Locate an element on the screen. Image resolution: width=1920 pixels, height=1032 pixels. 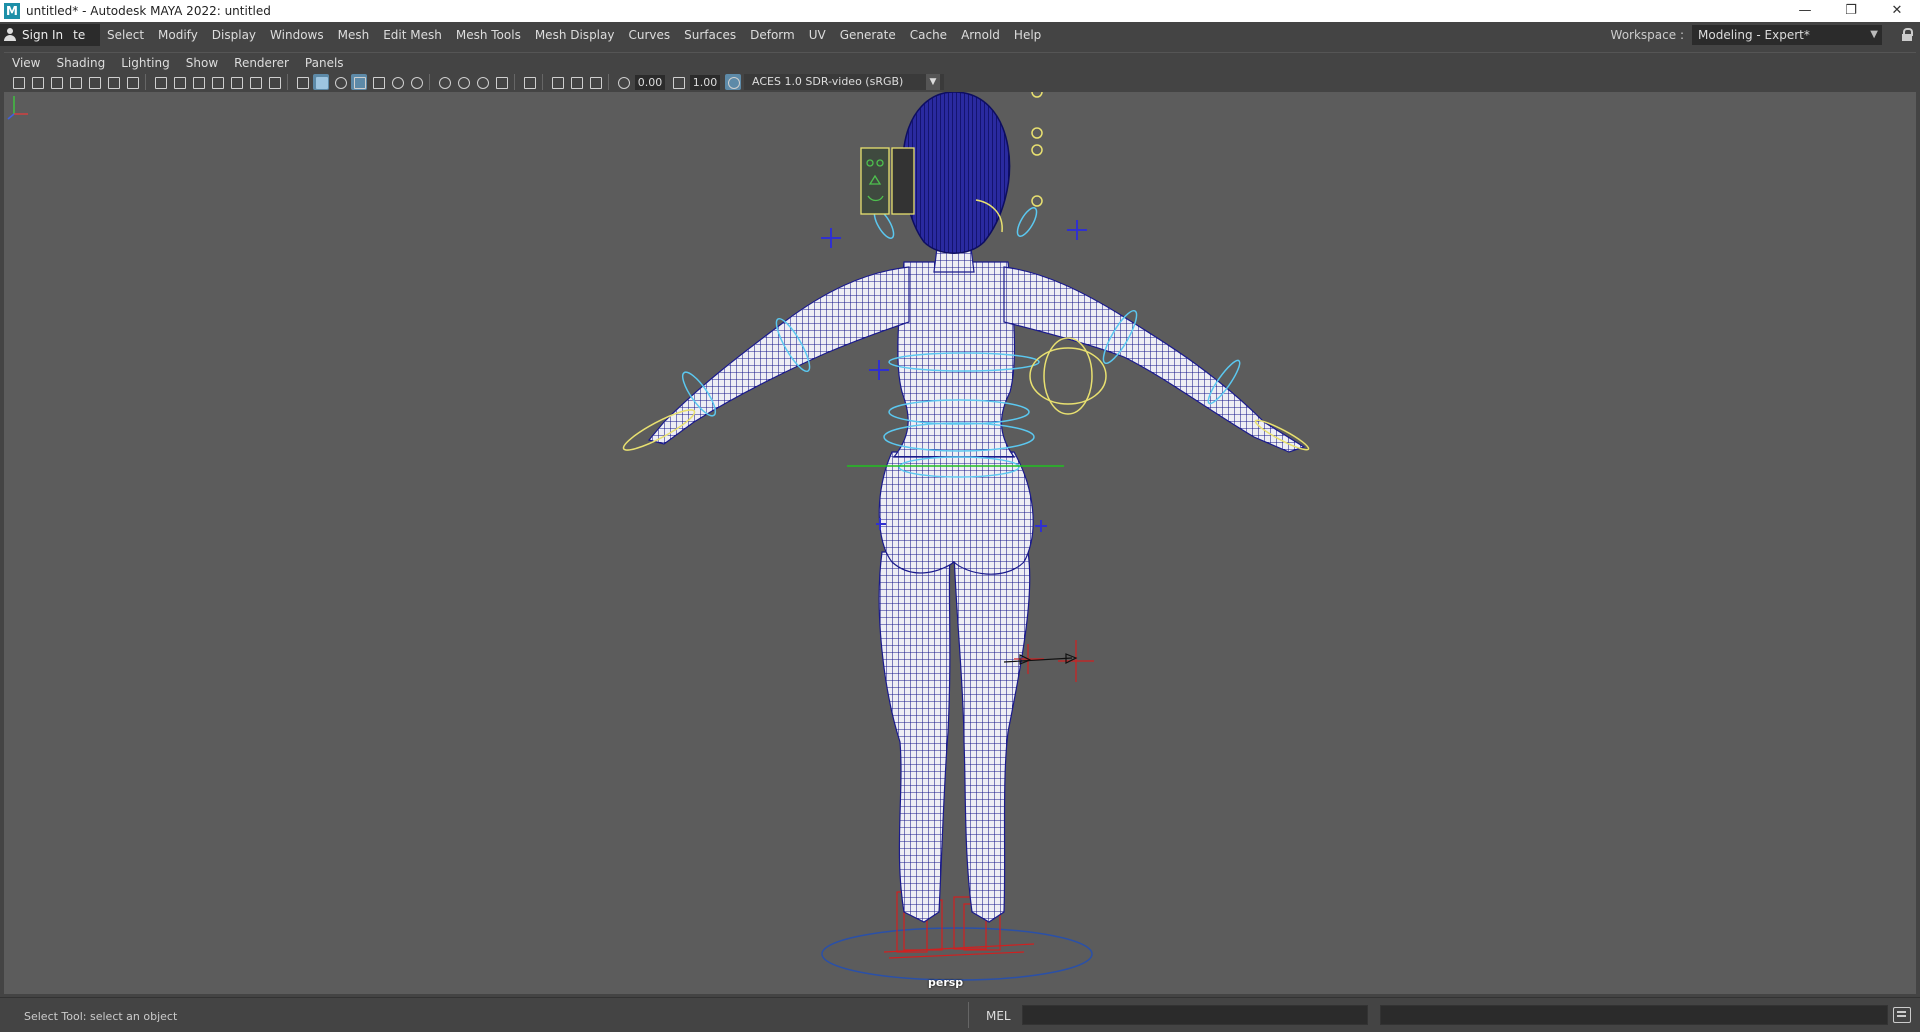
color-space-dropdown: ACES 1.0 SDR-video (sRGB) ▼ is located at coordinates (844, 82).